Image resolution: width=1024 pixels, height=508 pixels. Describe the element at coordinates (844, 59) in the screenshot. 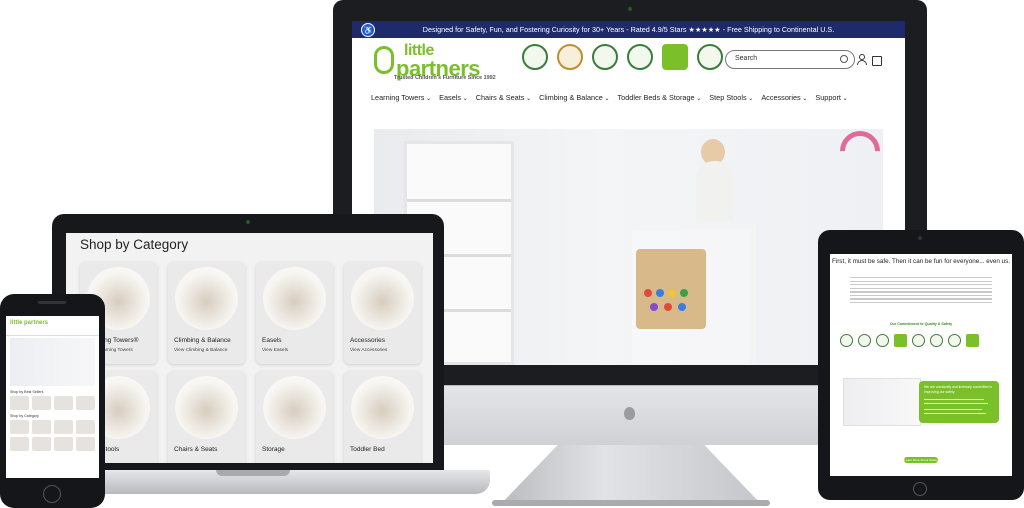

I see `search-icon` at that location.